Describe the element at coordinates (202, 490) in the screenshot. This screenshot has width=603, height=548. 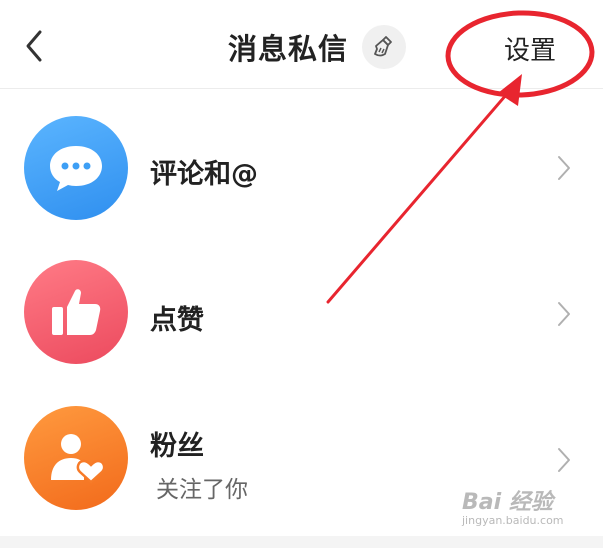
I see `row-subtitle: 关注了你` at that location.